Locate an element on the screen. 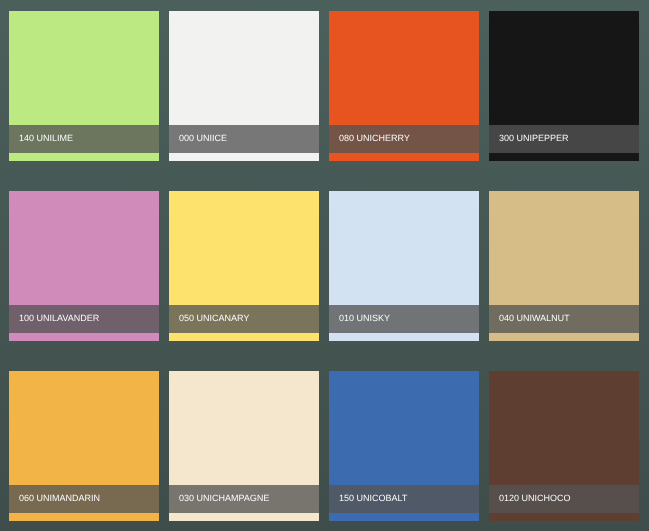 The image size is (649, 531). color-swatch: 010 UNISKY is located at coordinates (404, 266).